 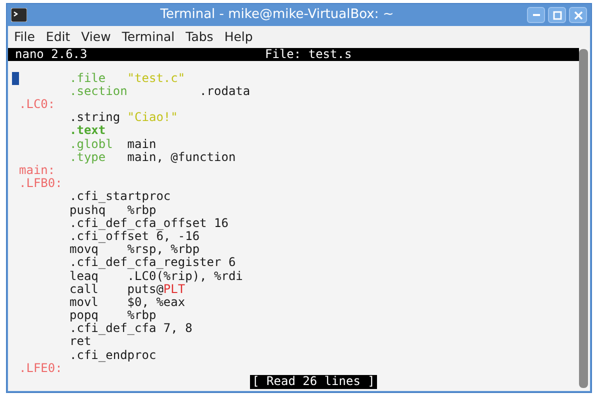 What do you see at coordinates (96, 37) in the screenshot?
I see `menu-item: View` at bounding box center [96, 37].